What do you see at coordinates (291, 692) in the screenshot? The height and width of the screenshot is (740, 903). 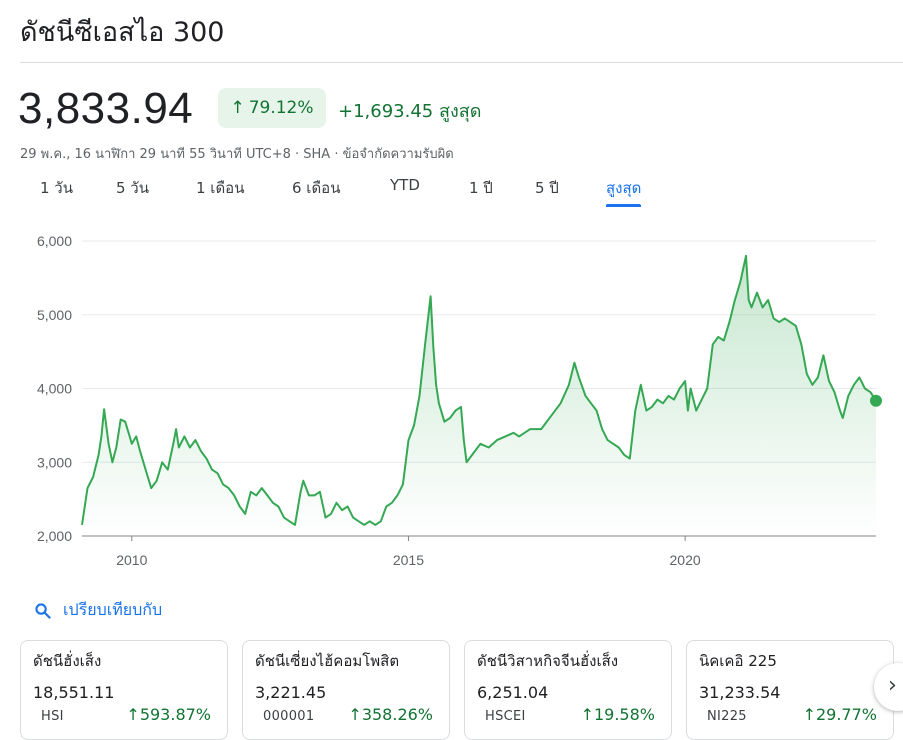 I see `card-value: 3,221.45` at bounding box center [291, 692].